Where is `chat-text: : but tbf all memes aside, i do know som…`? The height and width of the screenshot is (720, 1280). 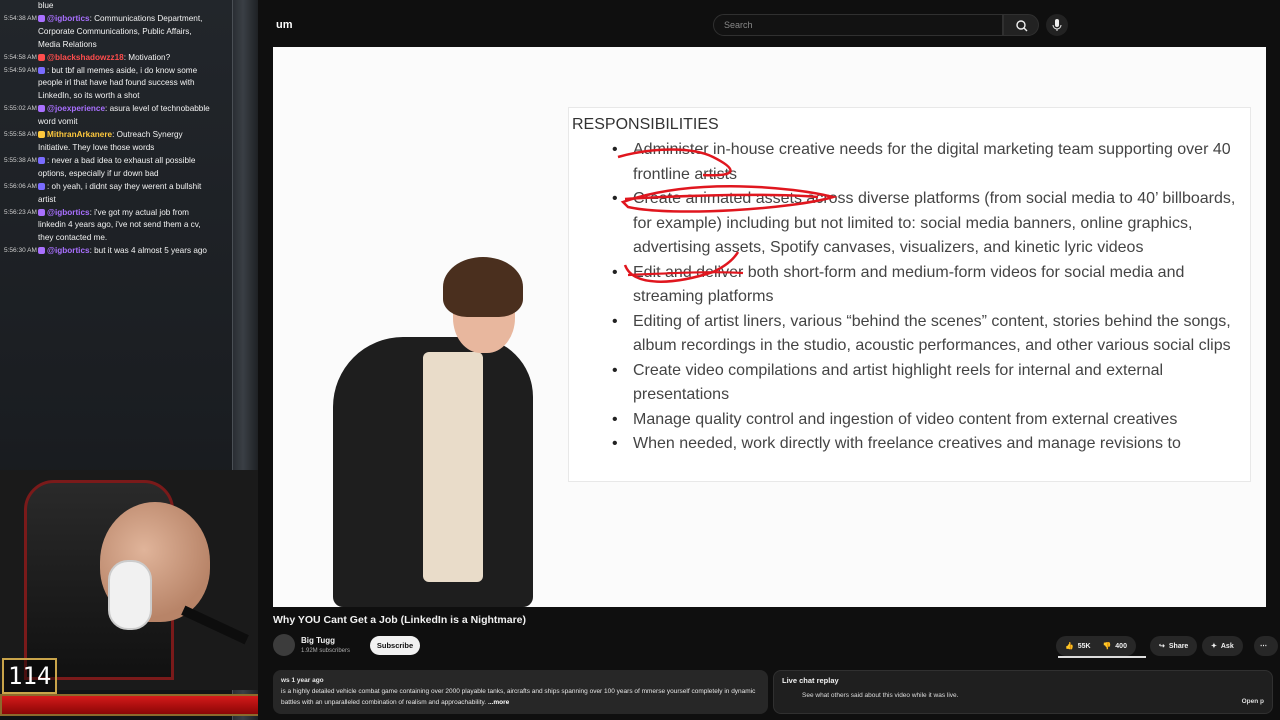
chat-text: : but tbf all memes aside, i do know som… is located at coordinates (118, 83).